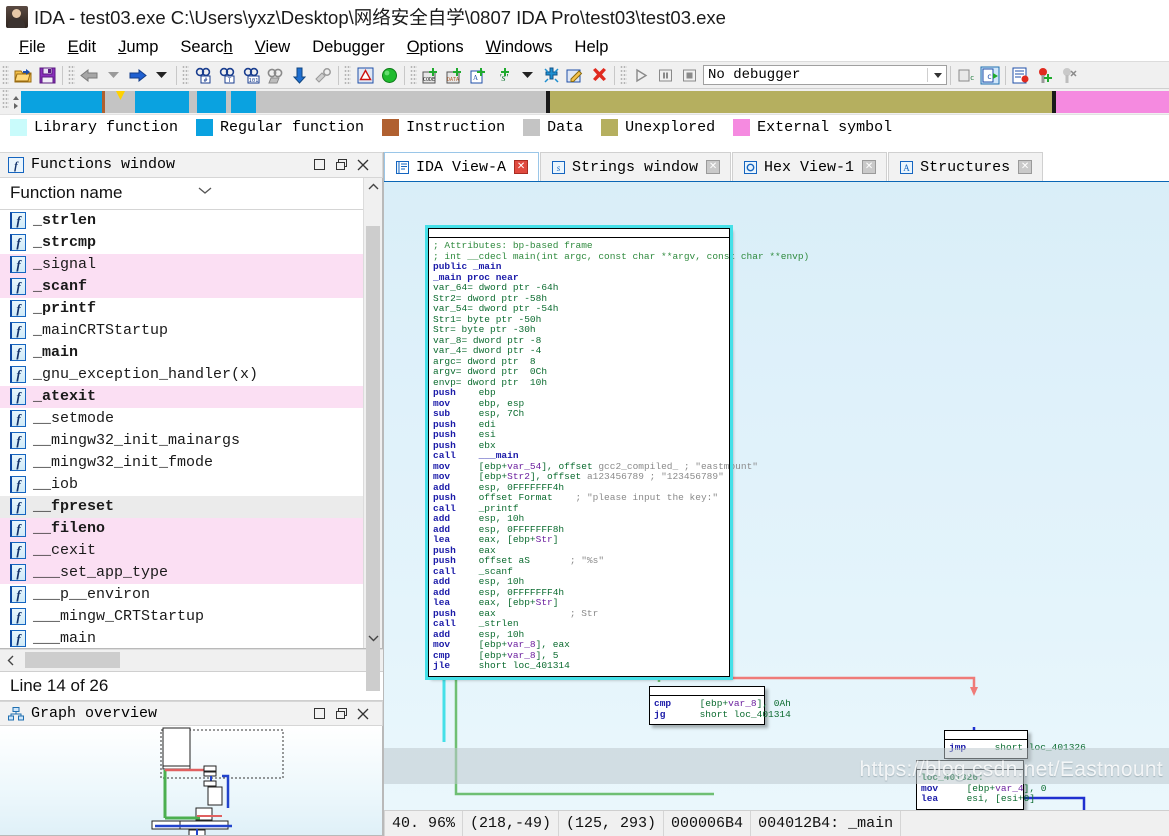 The image size is (1169, 836). Describe the element at coordinates (82, 47) in the screenshot. I see `menu-edit: Edit` at that location.